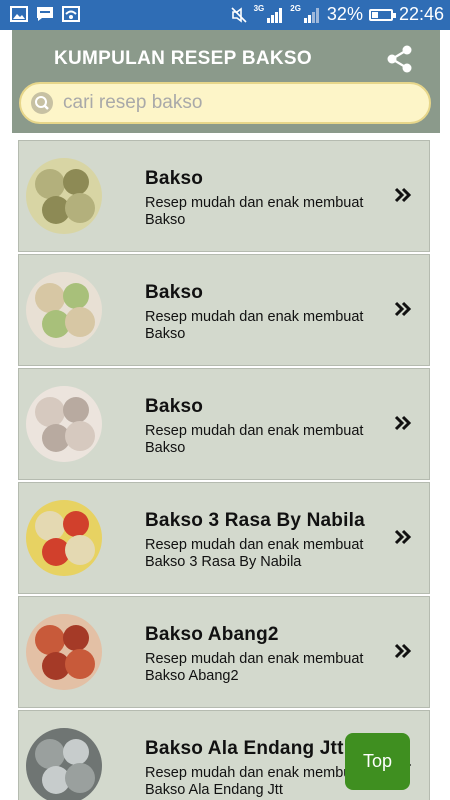 Image resolution: width=450 pixels, height=800 pixels. Describe the element at coordinates (239, 14) in the screenshot. I see `mute-icon` at that location.